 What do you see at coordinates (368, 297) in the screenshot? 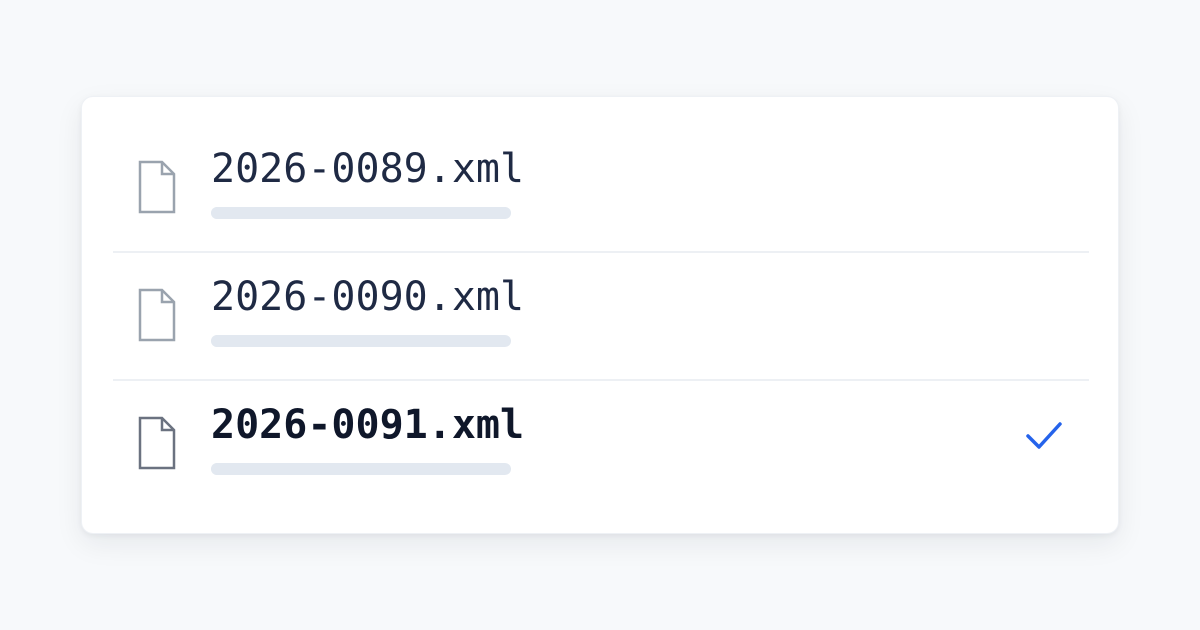
I see `file-name: 2026-0090.xml` at bounding box center [368, 297].